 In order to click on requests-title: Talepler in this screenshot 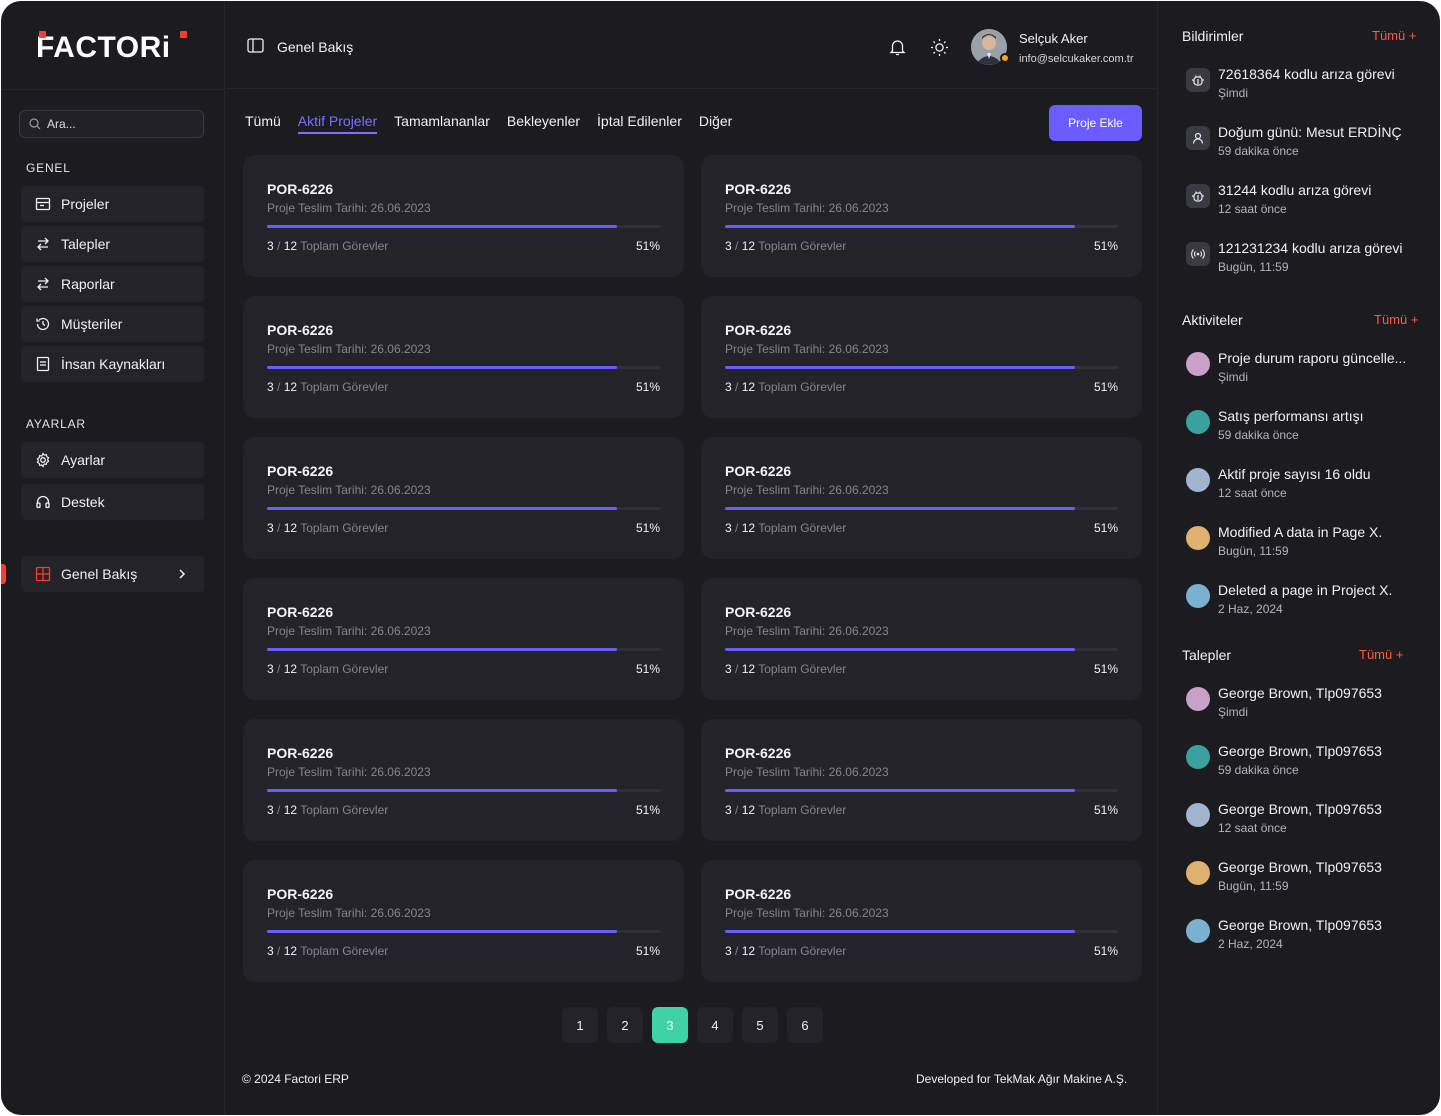, I will do `click(1207, 655)`.